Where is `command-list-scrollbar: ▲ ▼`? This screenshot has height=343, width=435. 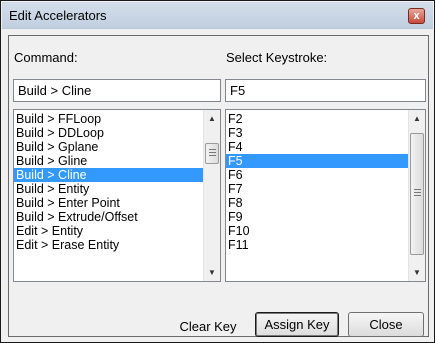
command-list-scrollbar: ▲ ▼ is located at coordinates (211, 195).